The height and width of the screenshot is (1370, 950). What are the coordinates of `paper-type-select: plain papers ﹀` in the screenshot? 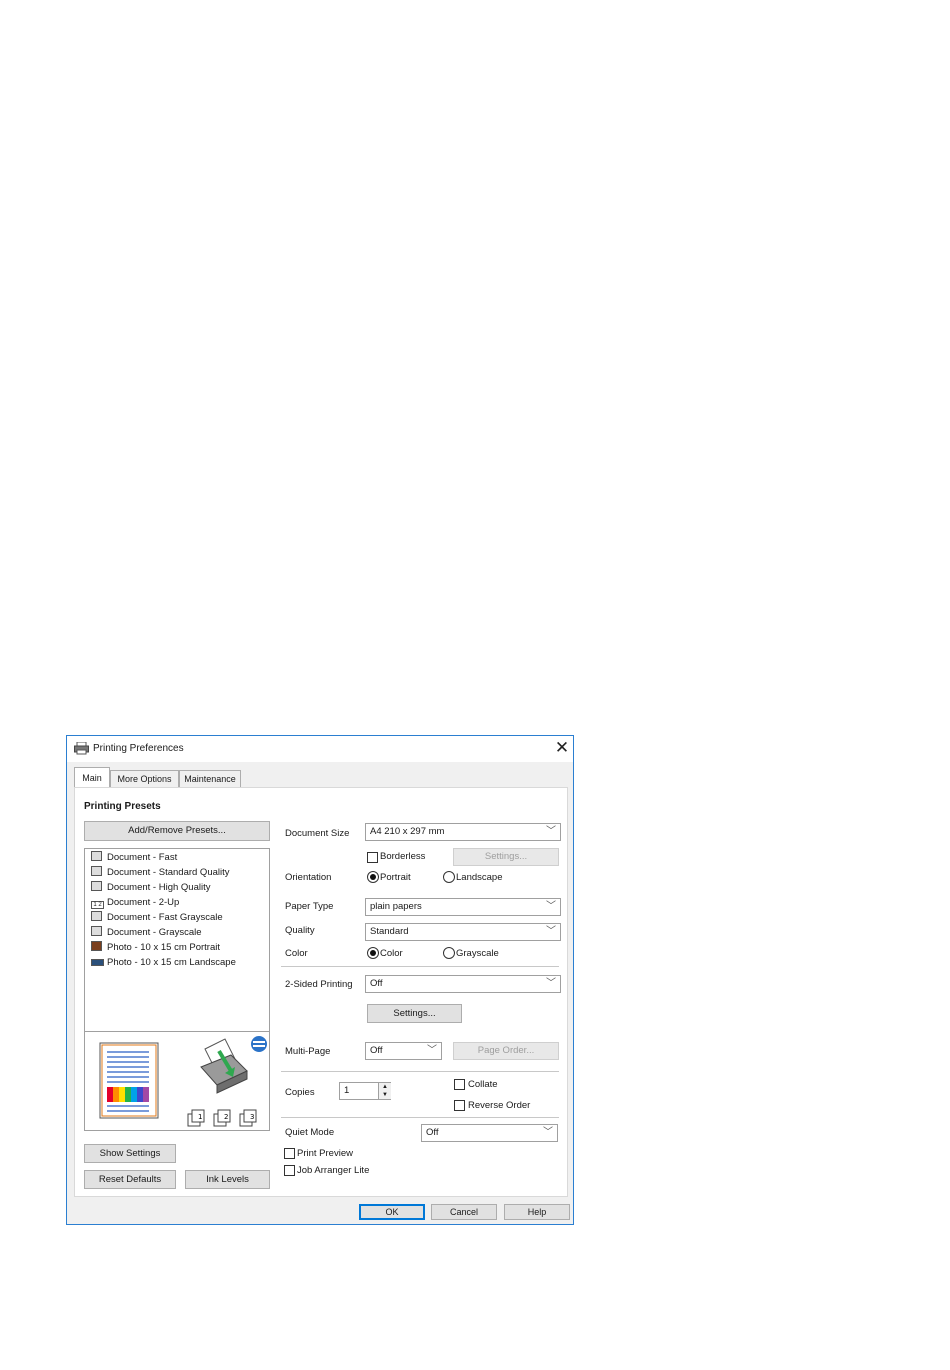 It's located at (463, 907).